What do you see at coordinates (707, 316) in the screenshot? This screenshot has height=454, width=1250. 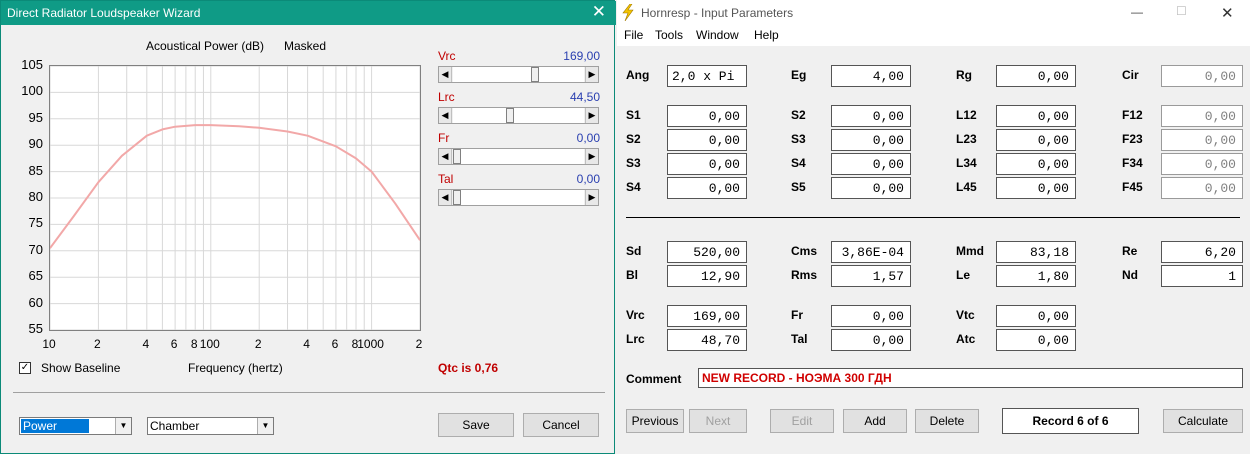 I see `param-field-vrc: 169,00` at bounding box center [707, 316].